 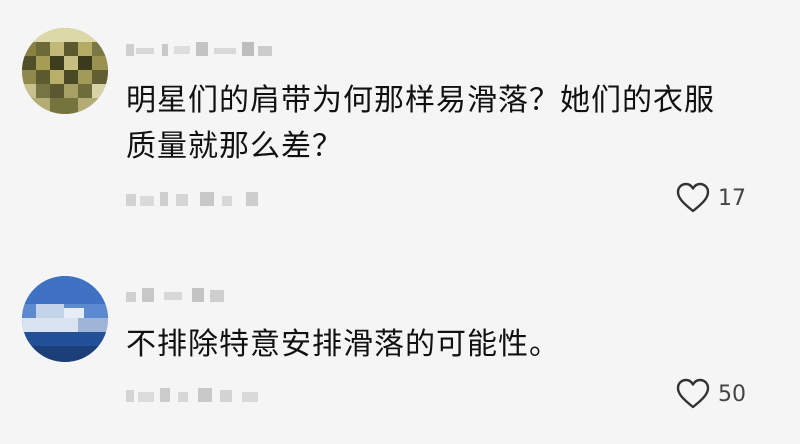 I want to click on like-count: 17, so click(x=732, y=198).